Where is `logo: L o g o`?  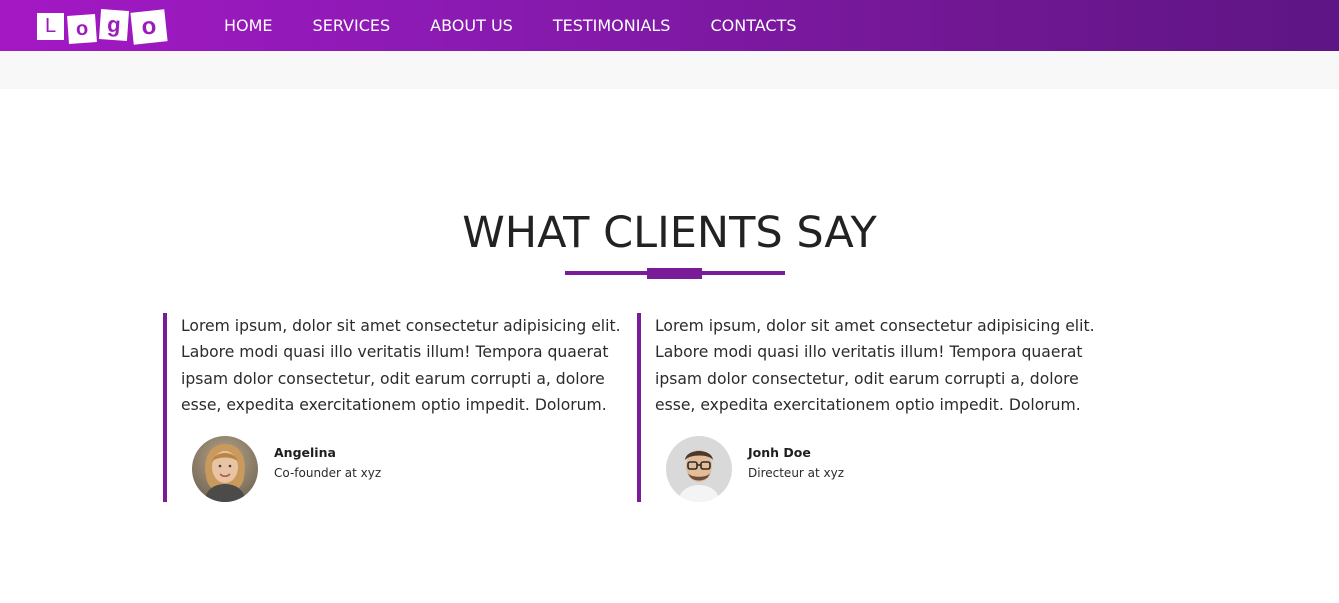
logo: L o g o is located at coordinates (102, 27).